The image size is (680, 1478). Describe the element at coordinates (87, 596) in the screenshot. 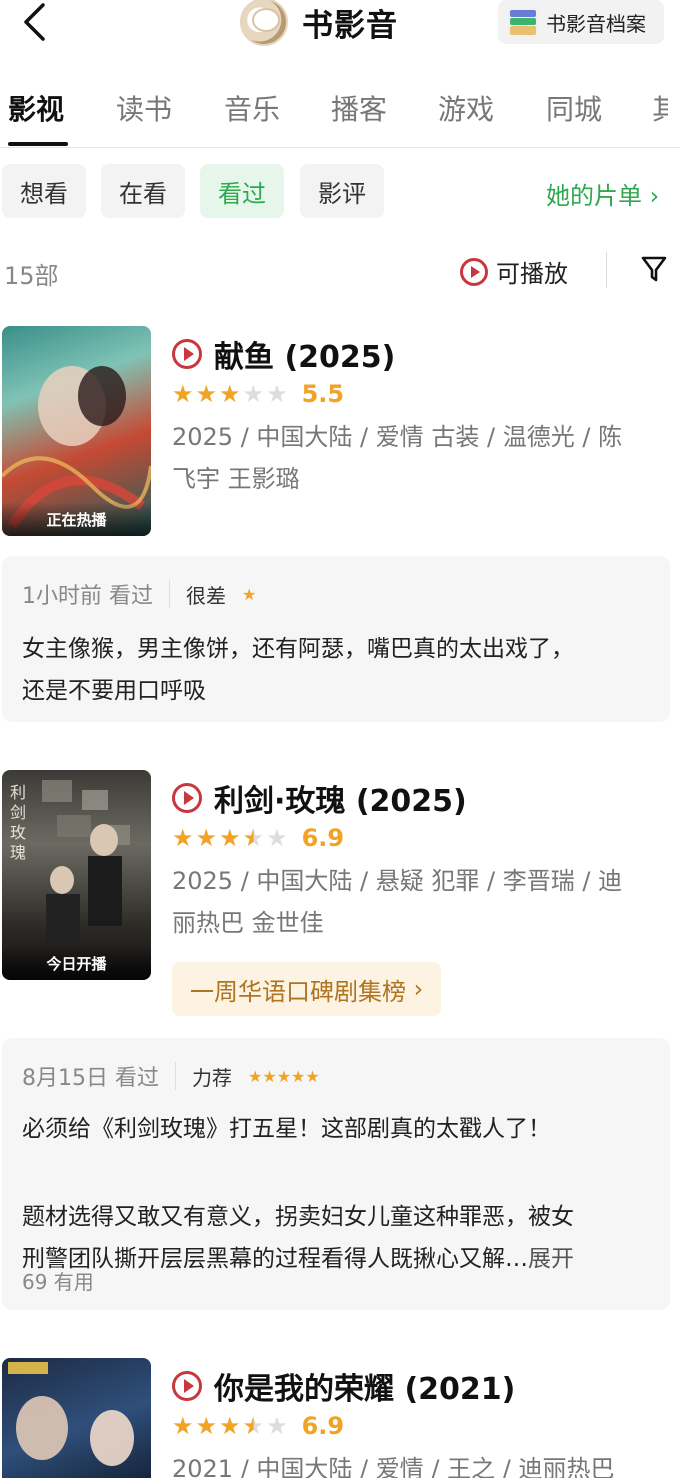

I see `comment-time: 1小时前 看过` at that location.